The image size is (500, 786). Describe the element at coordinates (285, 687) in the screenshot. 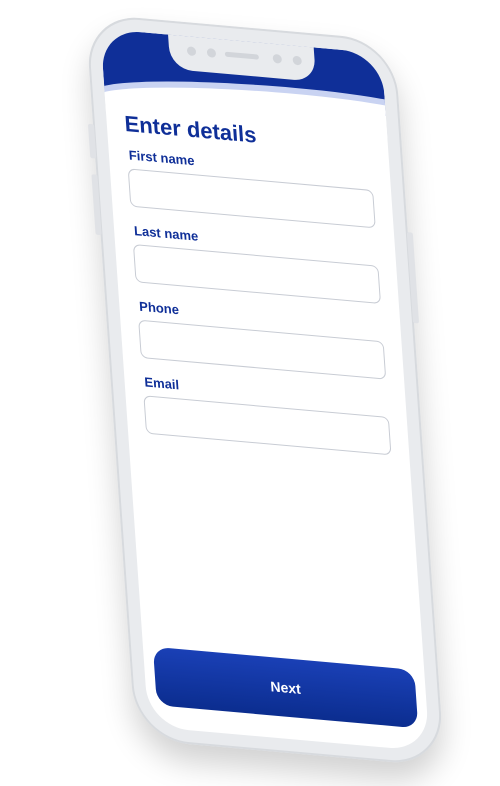

I see `next-button: Next` at that location.